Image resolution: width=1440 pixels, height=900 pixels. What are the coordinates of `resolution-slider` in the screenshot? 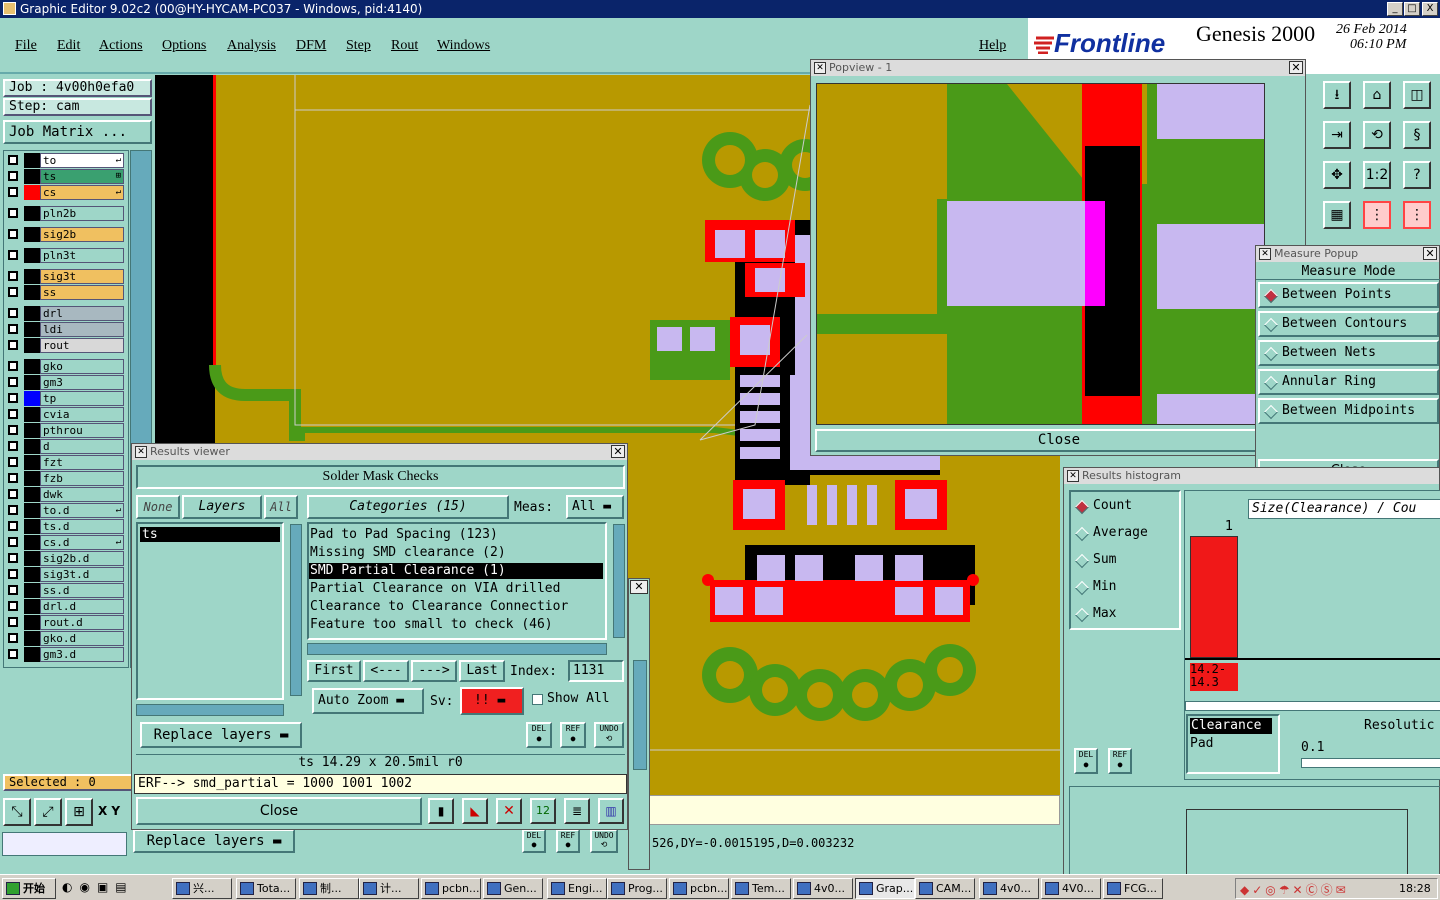 It's located at (1370, 763).